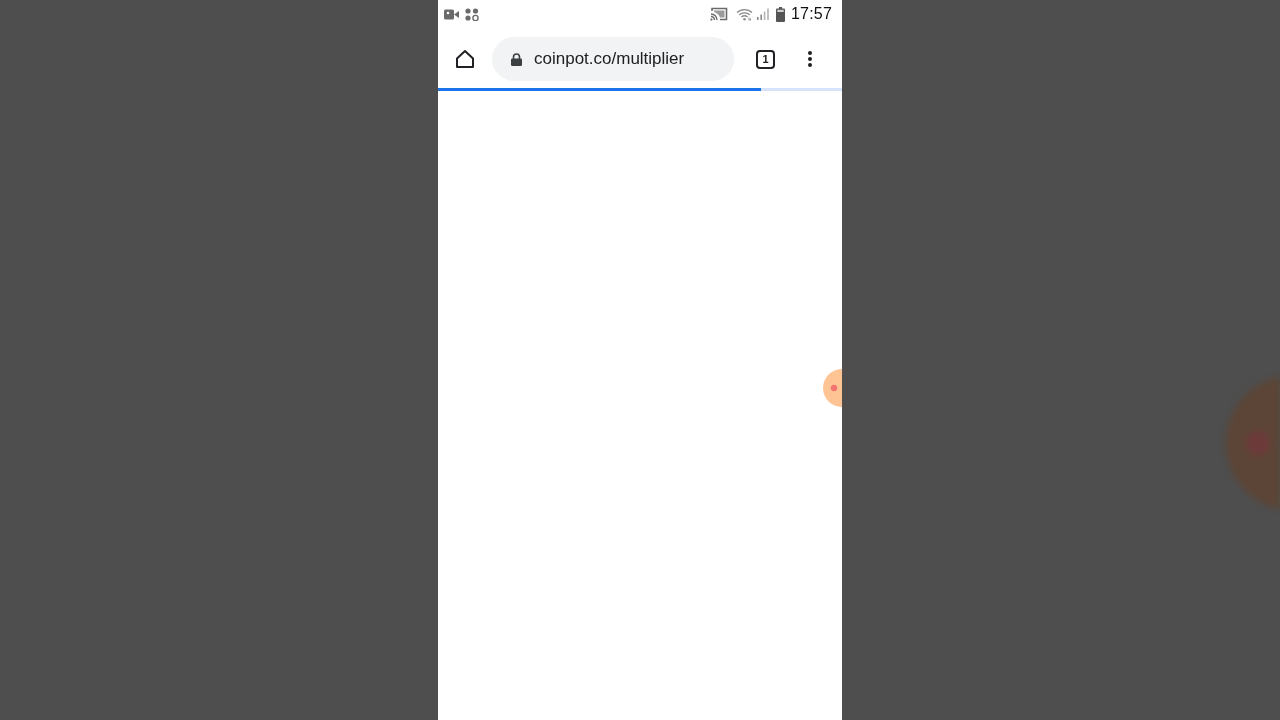  I want to click on cast-icon, so click(718, 14).